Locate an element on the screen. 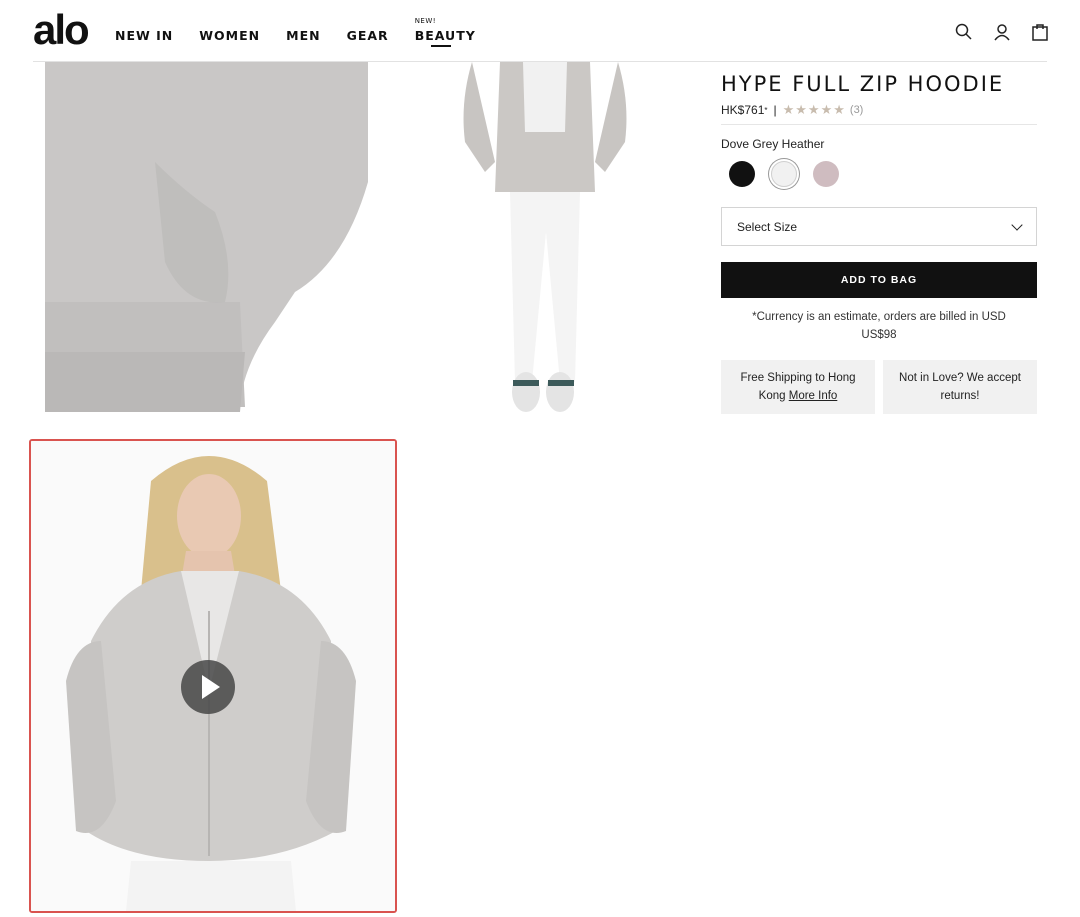 The height and width of the screenshot is (917, 1080). search-icon is located at coordinates (964, 32).